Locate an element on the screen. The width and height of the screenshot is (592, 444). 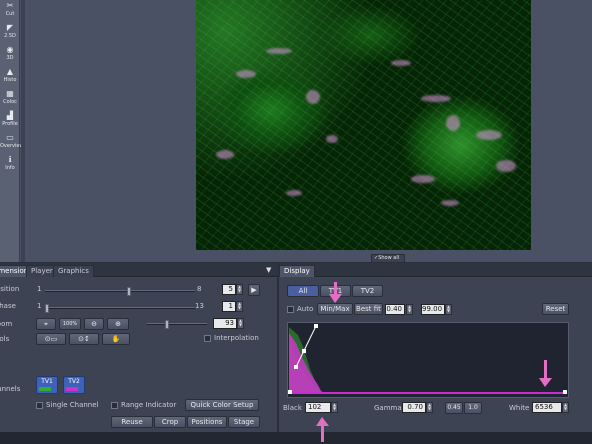
overview-tool: ▭ Overview is located at coordinates (12, 143).